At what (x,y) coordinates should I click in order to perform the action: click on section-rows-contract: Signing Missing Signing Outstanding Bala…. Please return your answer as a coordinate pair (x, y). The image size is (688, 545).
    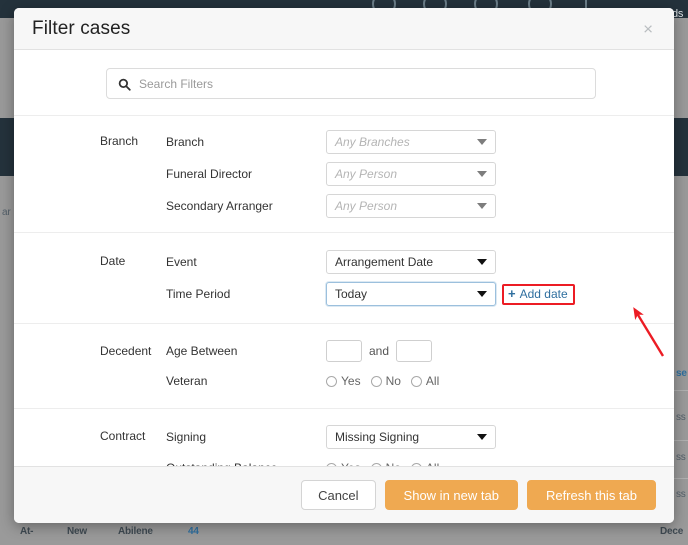
    Looking at the image, I should click on (420, 445).